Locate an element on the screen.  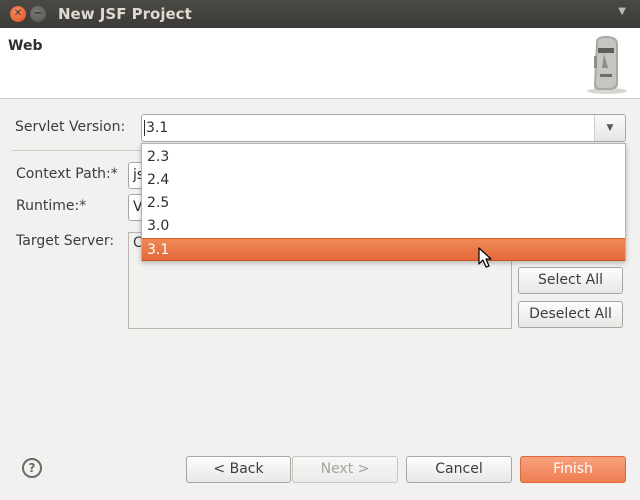
mouse-pointer-icon is located at coordinates (485, 257).